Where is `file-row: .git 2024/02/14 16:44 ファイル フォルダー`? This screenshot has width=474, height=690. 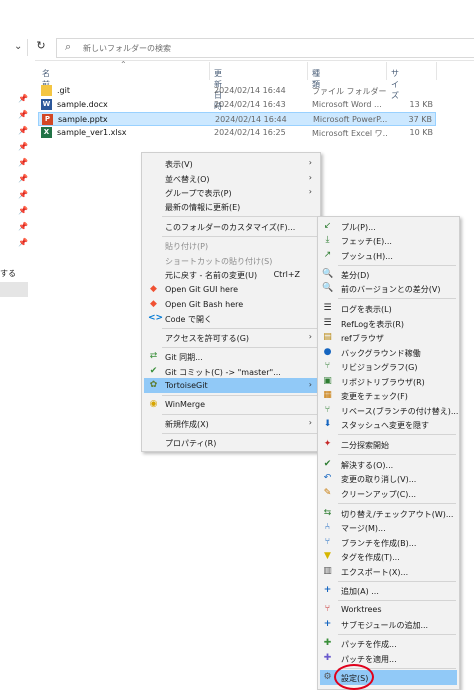
file-row: .git 2024/02/14 16:44 ファイル フォルダー is located at coordinates (237, 91).